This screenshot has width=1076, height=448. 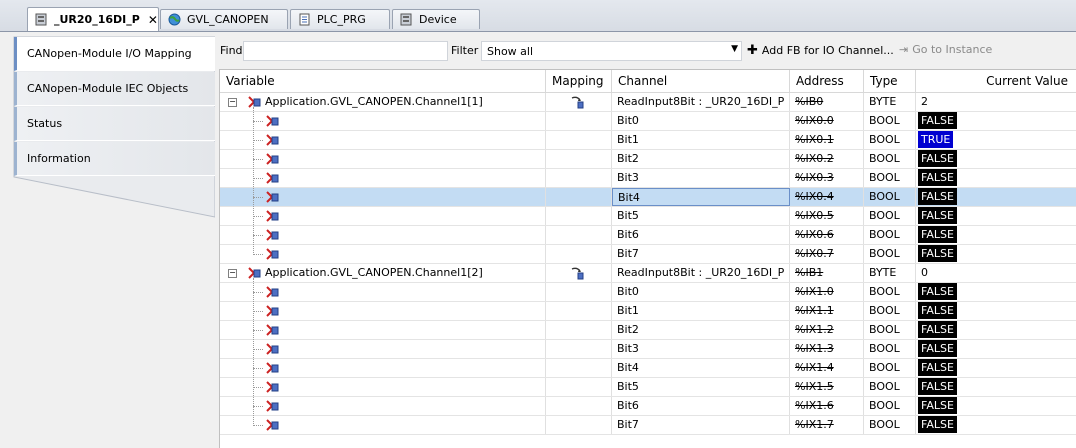 I want to click on document-icon, so click(x=304, y=20).